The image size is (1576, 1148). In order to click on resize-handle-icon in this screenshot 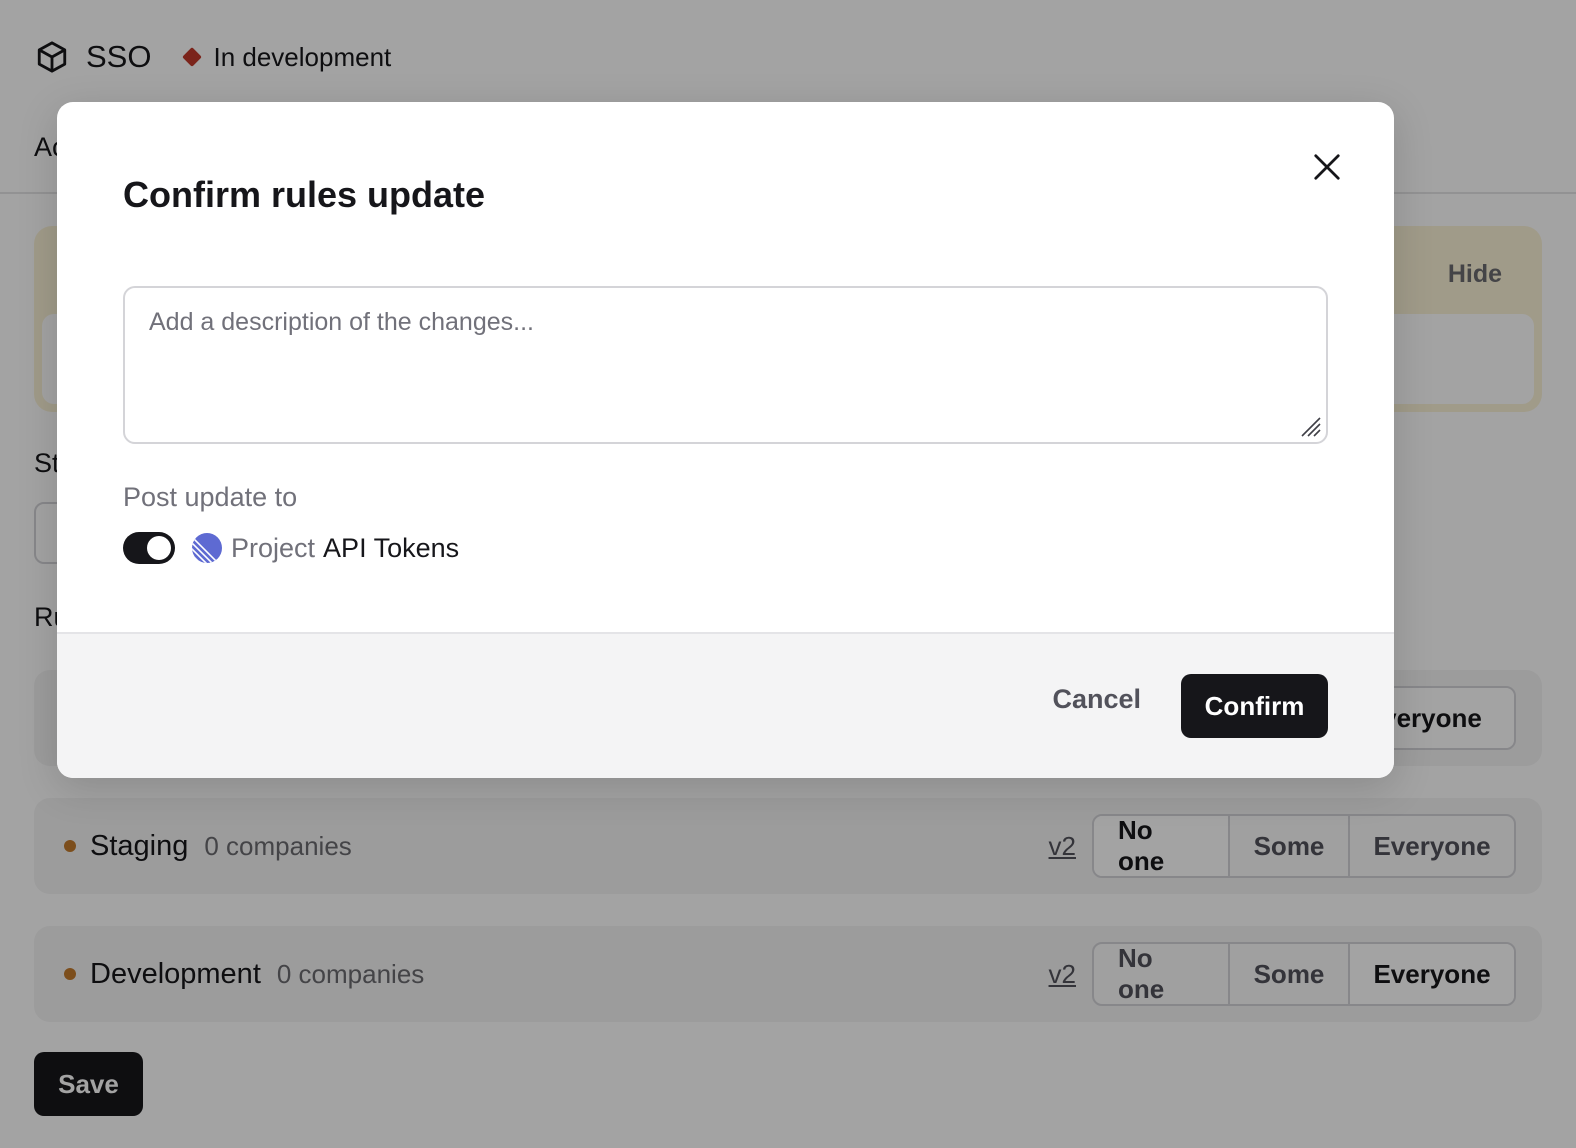, I will do `click(1309, 425)`.